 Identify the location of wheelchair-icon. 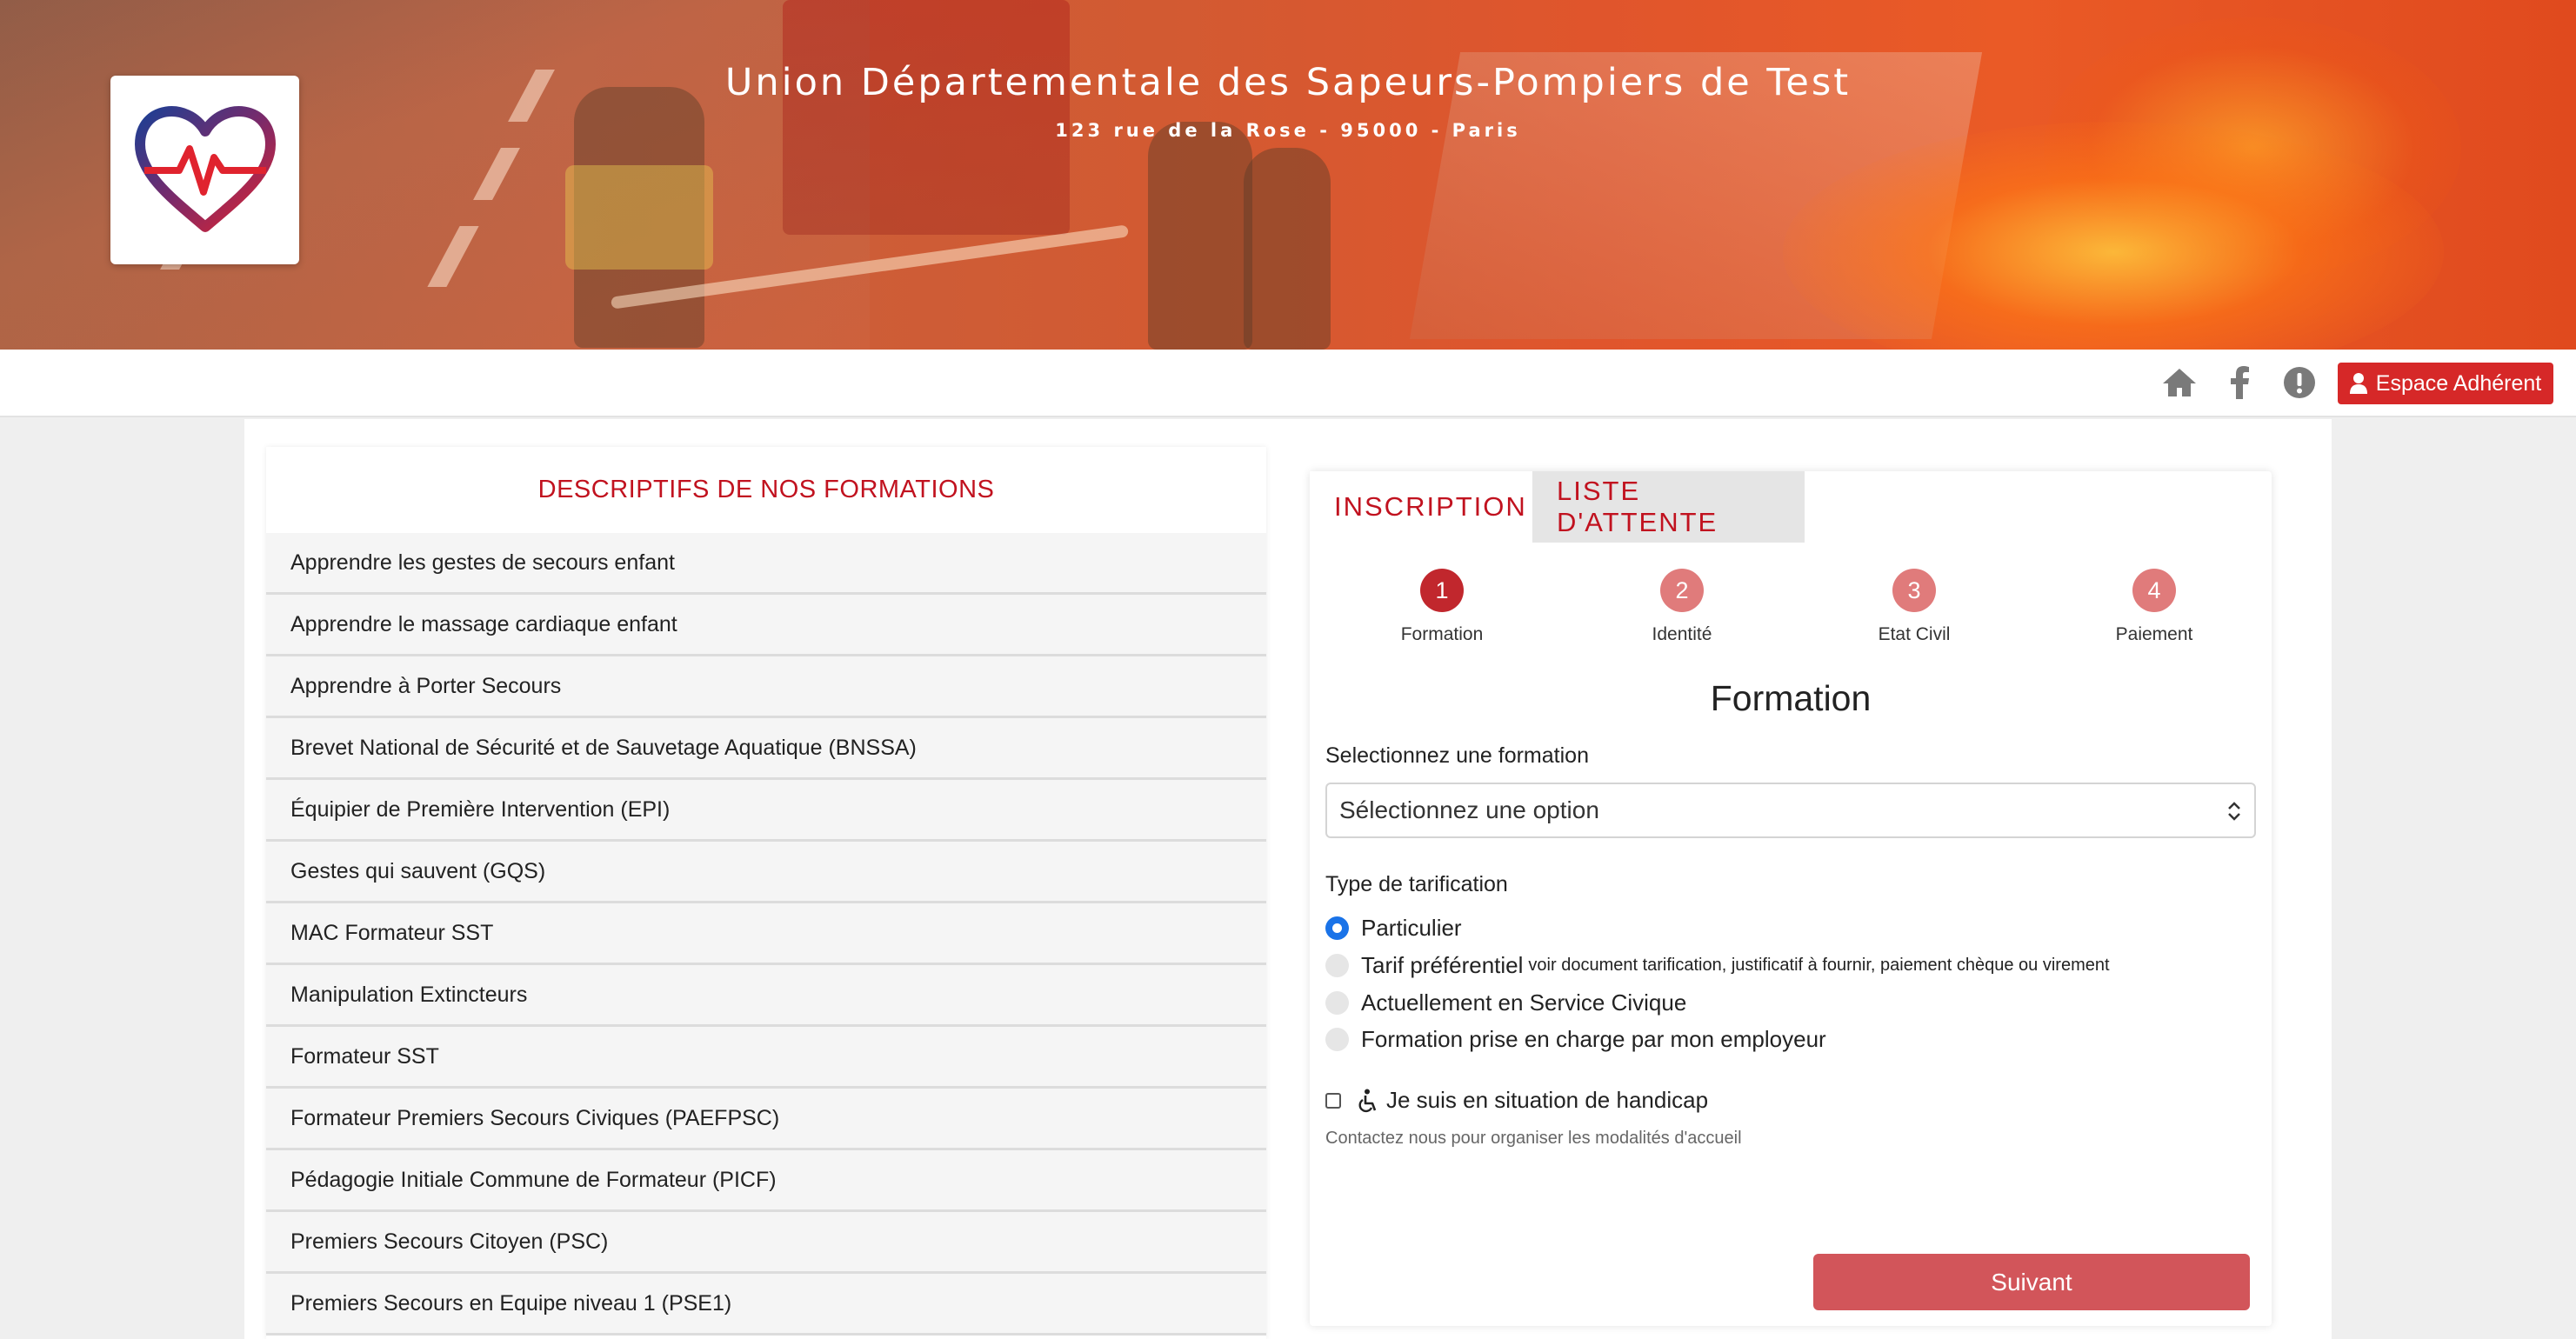
(1368, 1100).